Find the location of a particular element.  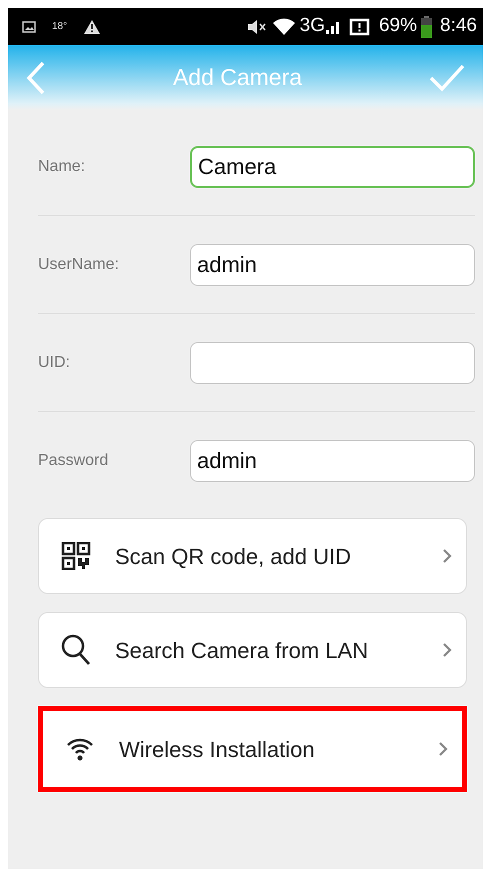

text-field is located at coordinates (332, 363).